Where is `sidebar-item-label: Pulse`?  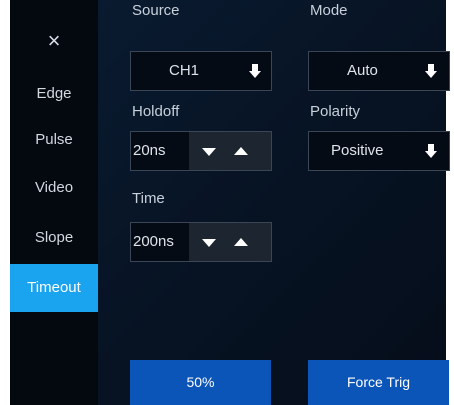
sidebar-item-label: Pulse is located at coordinates (54, 139).